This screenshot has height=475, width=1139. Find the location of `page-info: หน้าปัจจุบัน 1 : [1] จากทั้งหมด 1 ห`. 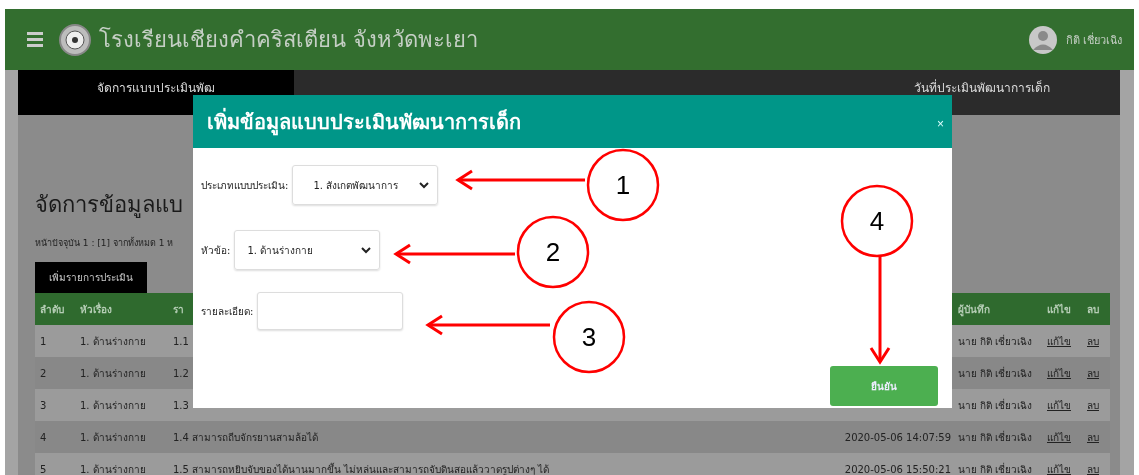

page-info: หน้าปัจจุบัน 1 : [1] จากทั้งหมด 1 ห is located at coordinates (104, 243).